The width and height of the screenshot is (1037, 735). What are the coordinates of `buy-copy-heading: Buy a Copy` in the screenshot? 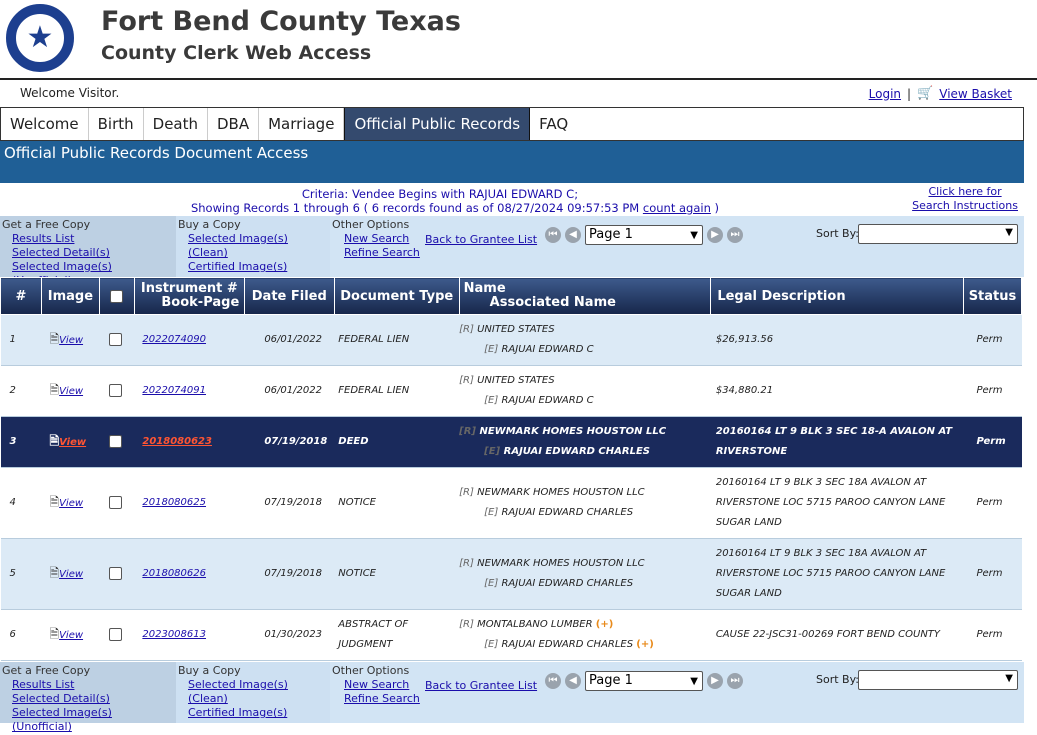 It's located at (209, 670).